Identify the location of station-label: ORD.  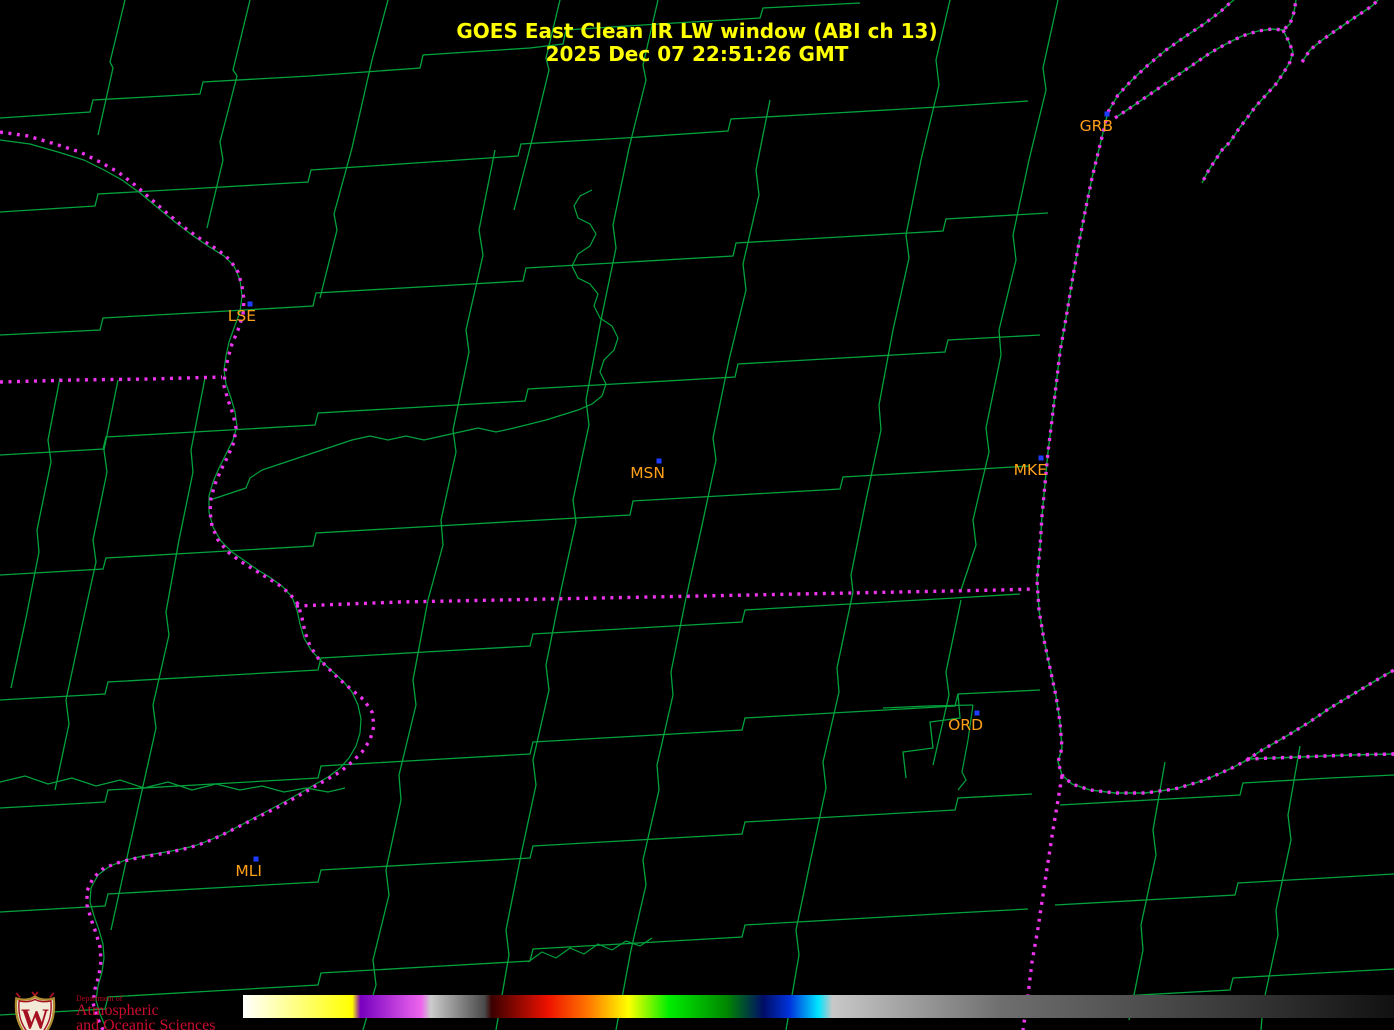
(965, 725).